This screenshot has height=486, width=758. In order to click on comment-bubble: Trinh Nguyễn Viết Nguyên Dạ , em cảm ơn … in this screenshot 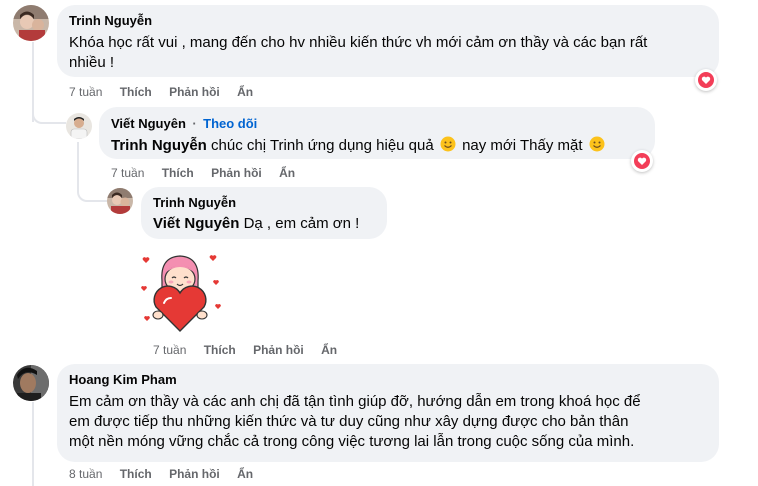, I will do `click(264, 213)`.